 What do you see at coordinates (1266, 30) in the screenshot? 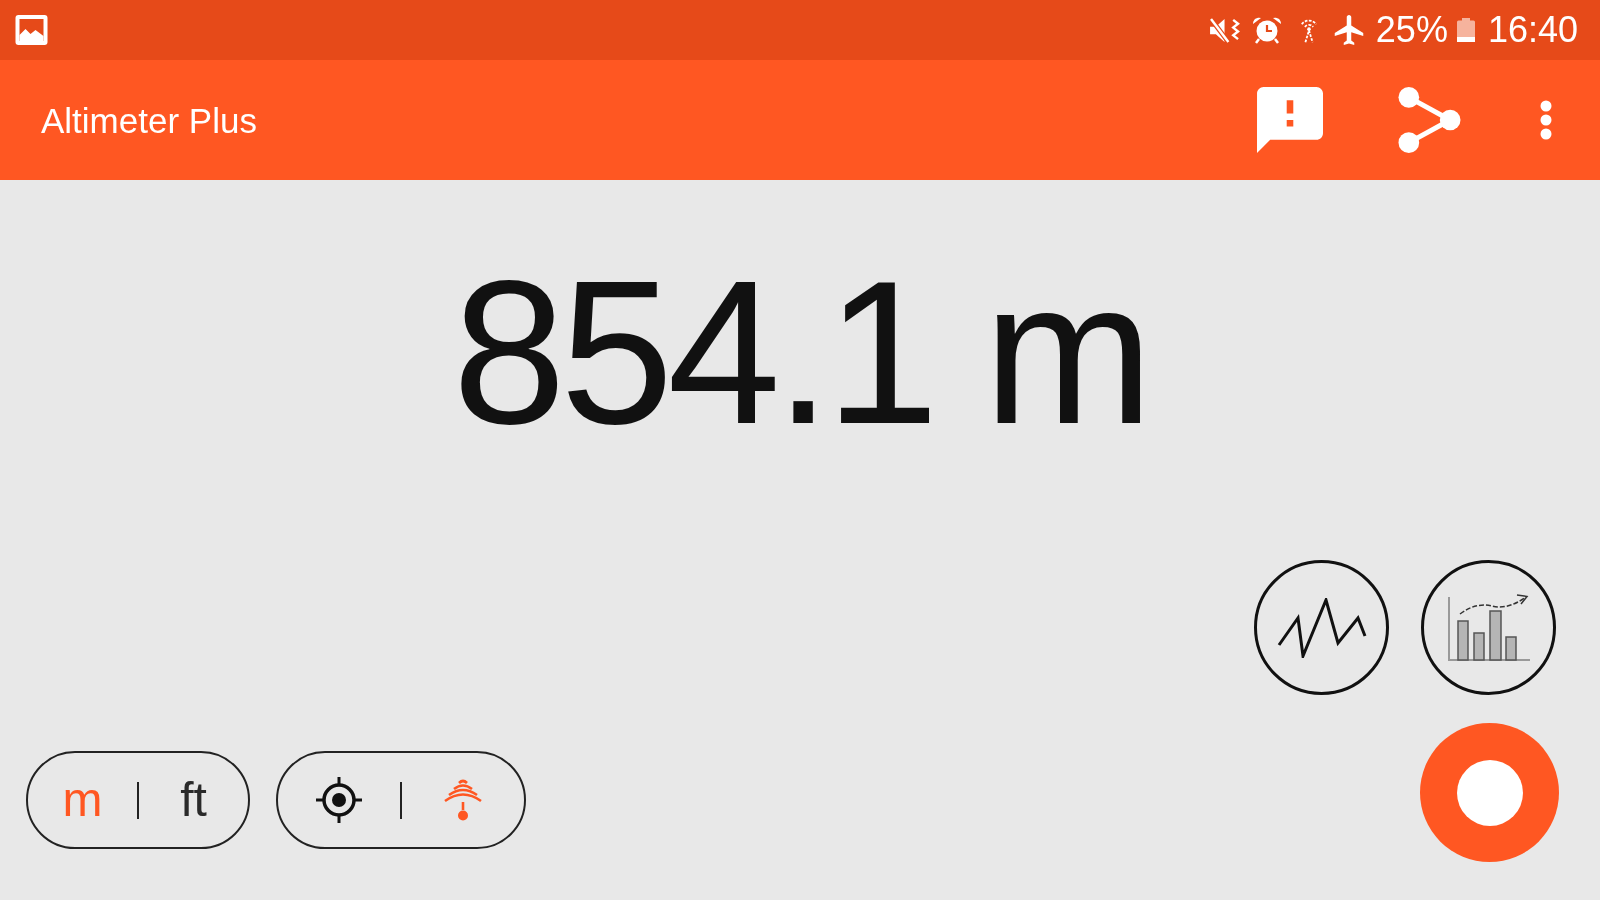
I see `alarm-clock-icon` at bounding box center [1266, 30].